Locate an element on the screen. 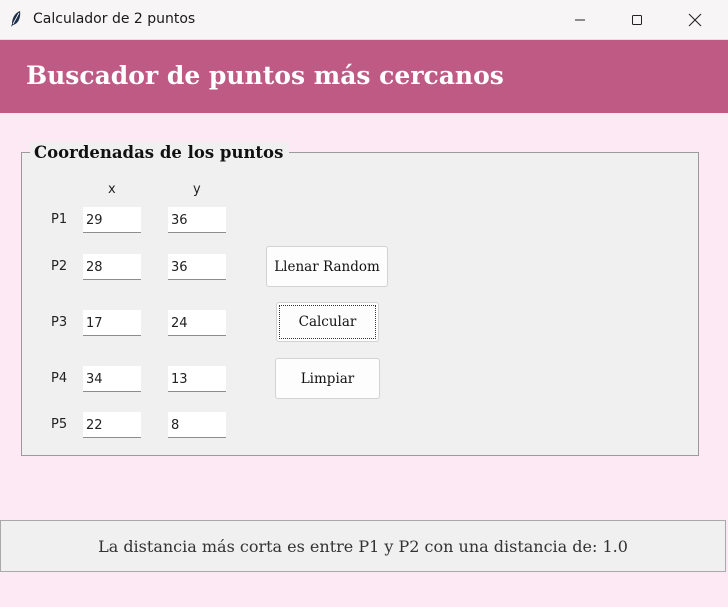 Image resolution: width=728 pixels, height=607 pixels. p4-x-input is located at coordinates (112, 379).